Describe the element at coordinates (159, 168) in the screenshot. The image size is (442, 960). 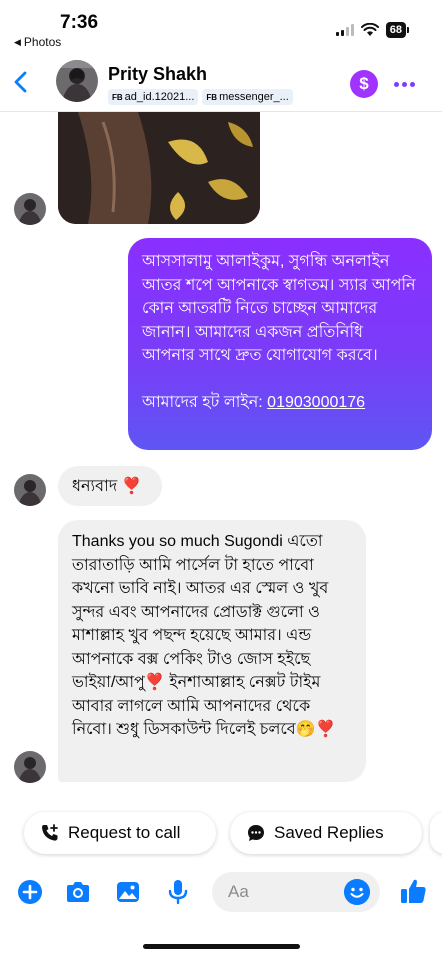
I see `photo-message` at that location.